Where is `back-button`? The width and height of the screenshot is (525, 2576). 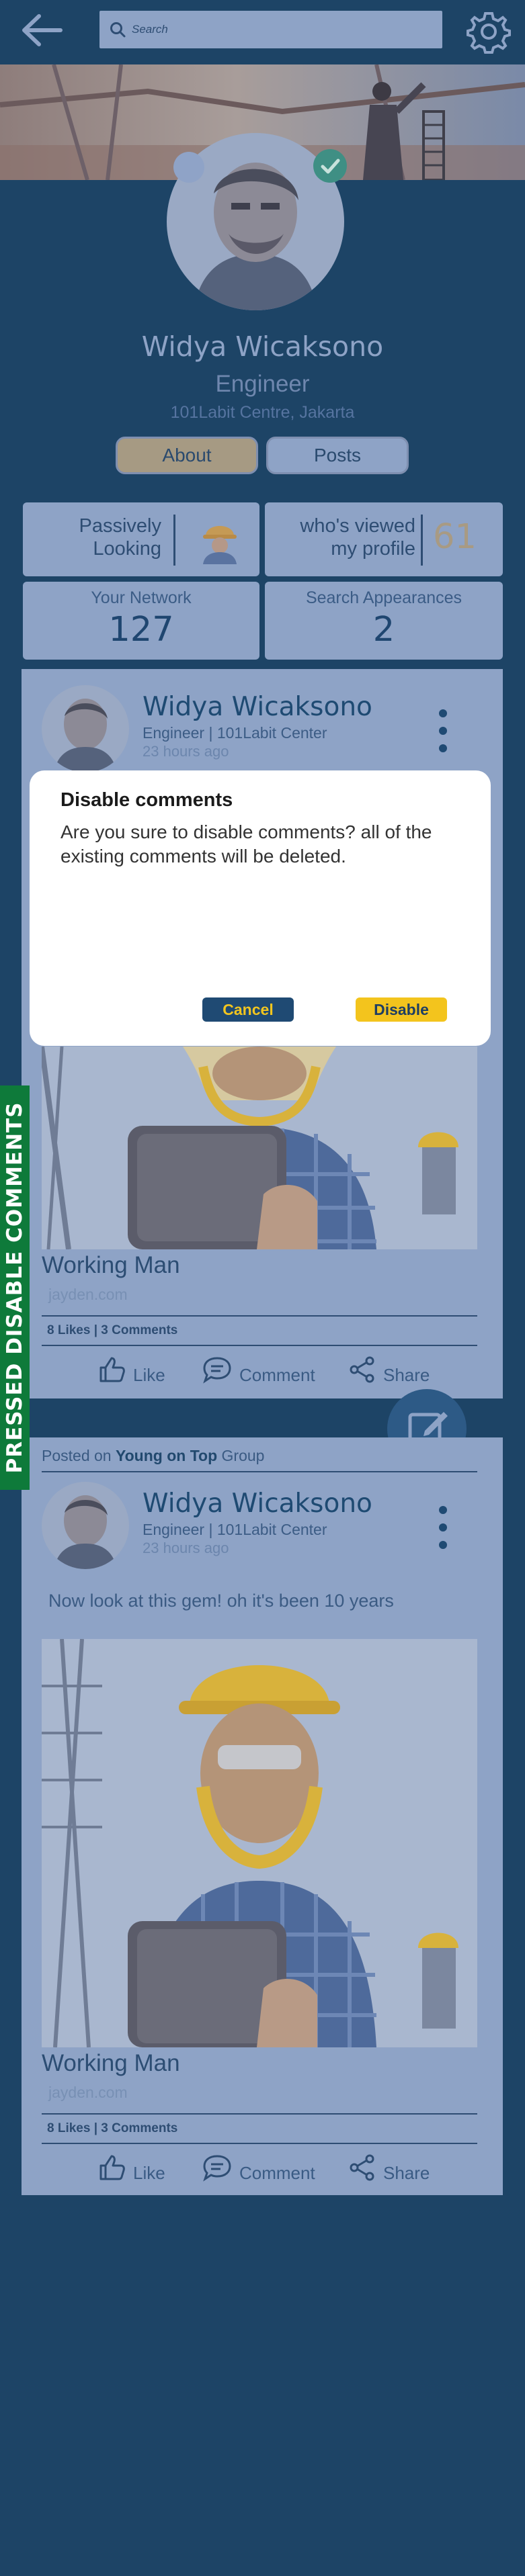 back-button is located at coordinates (42, 30).